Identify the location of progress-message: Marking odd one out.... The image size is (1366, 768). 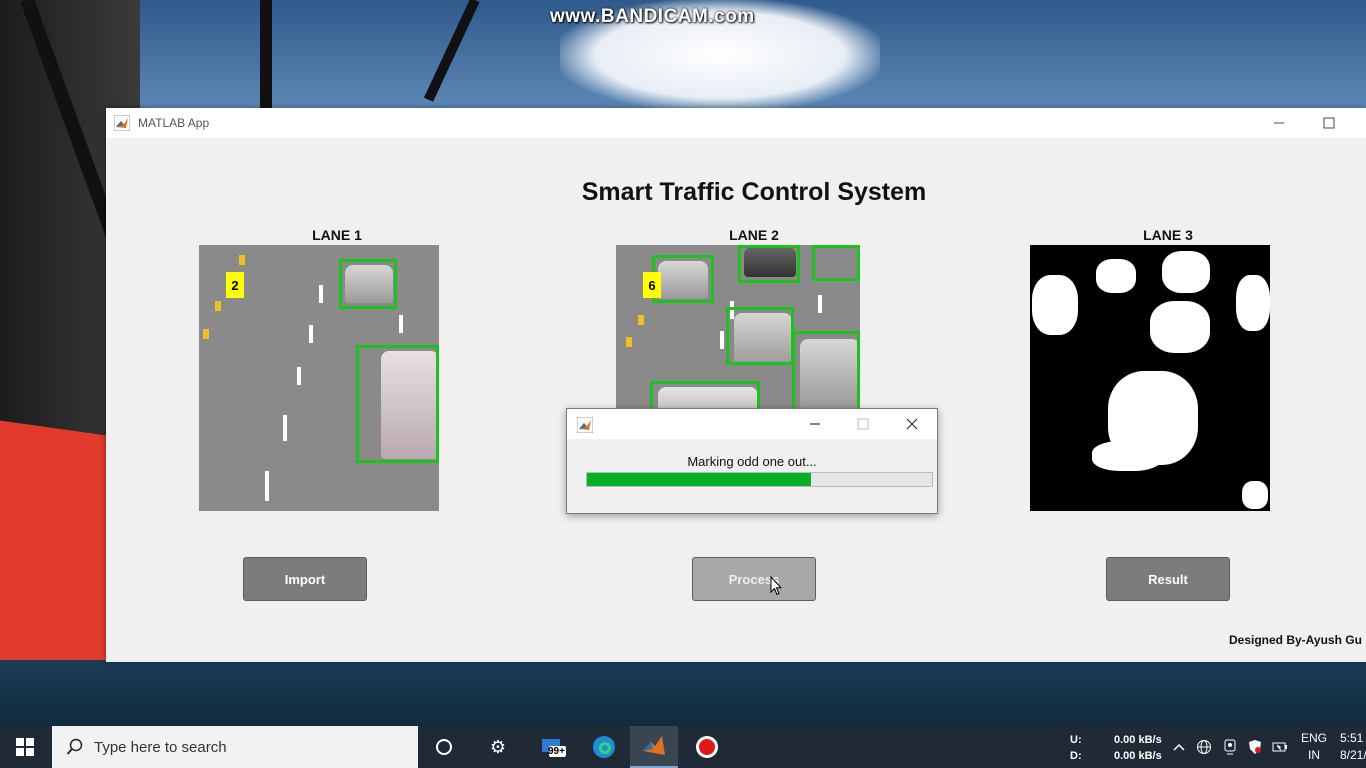
(752, 461).